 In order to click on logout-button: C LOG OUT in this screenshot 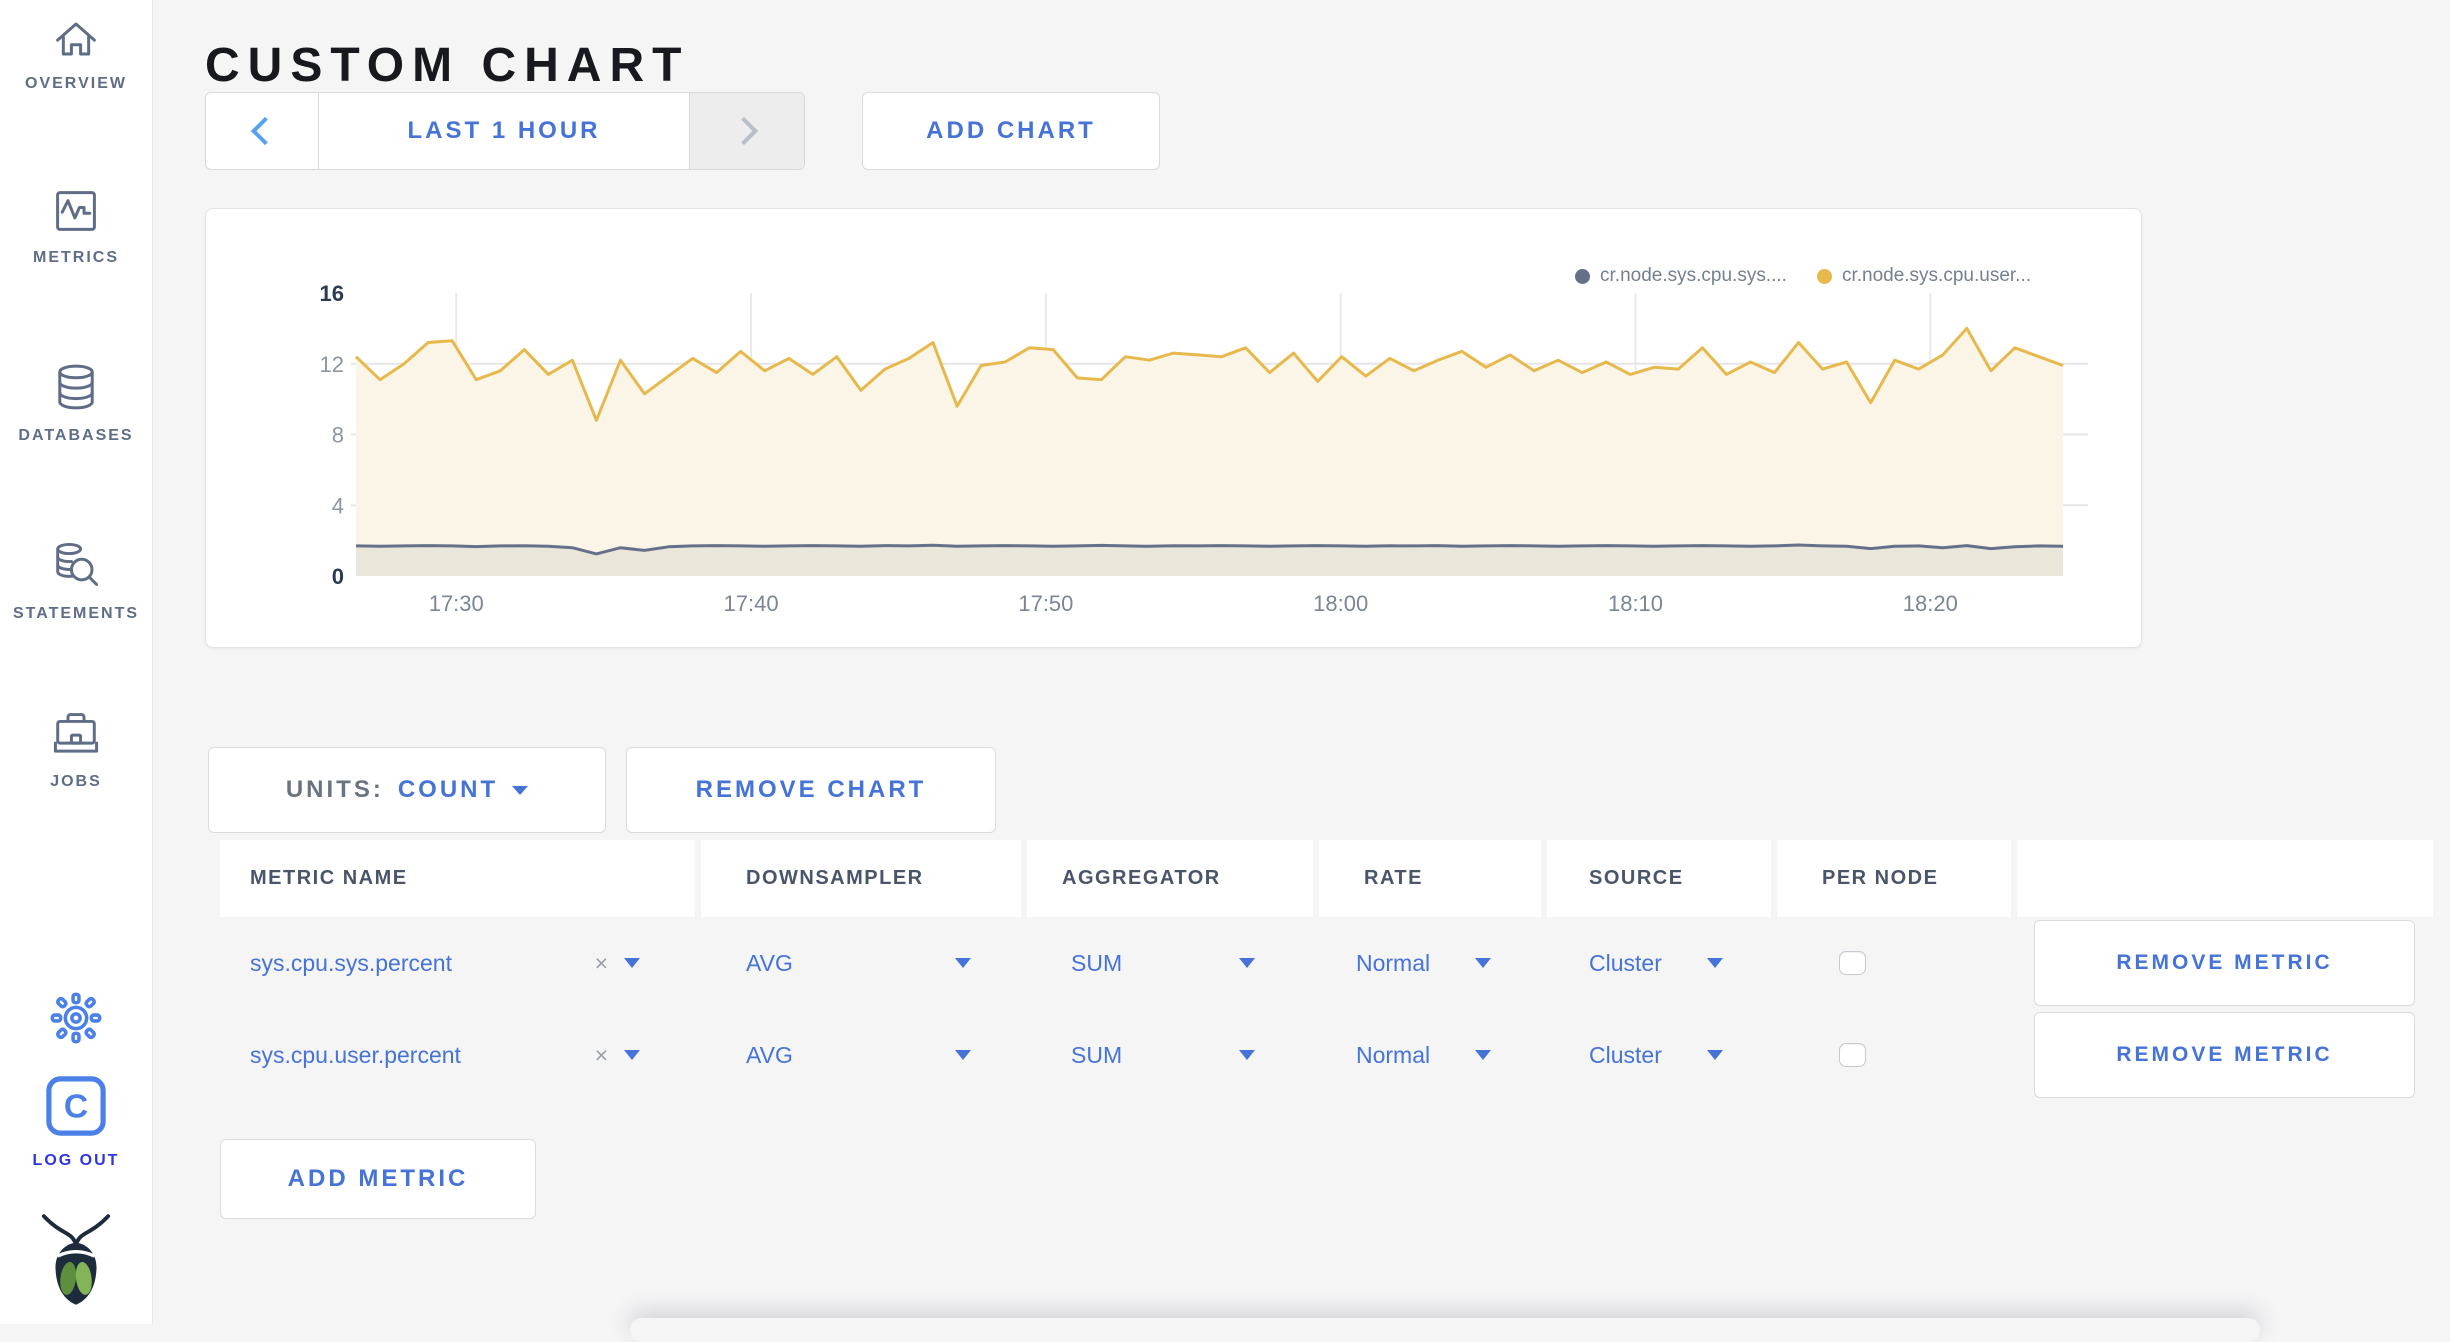, I will do `click(76, 1122)`.